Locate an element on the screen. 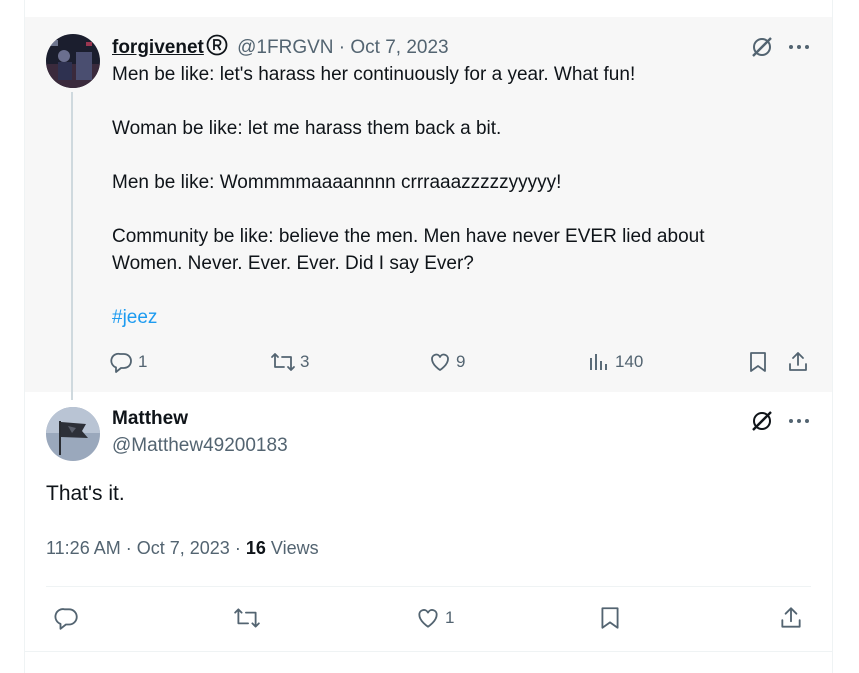  main-handle: @Matthew49200183 is located at coordinates (200, 446).